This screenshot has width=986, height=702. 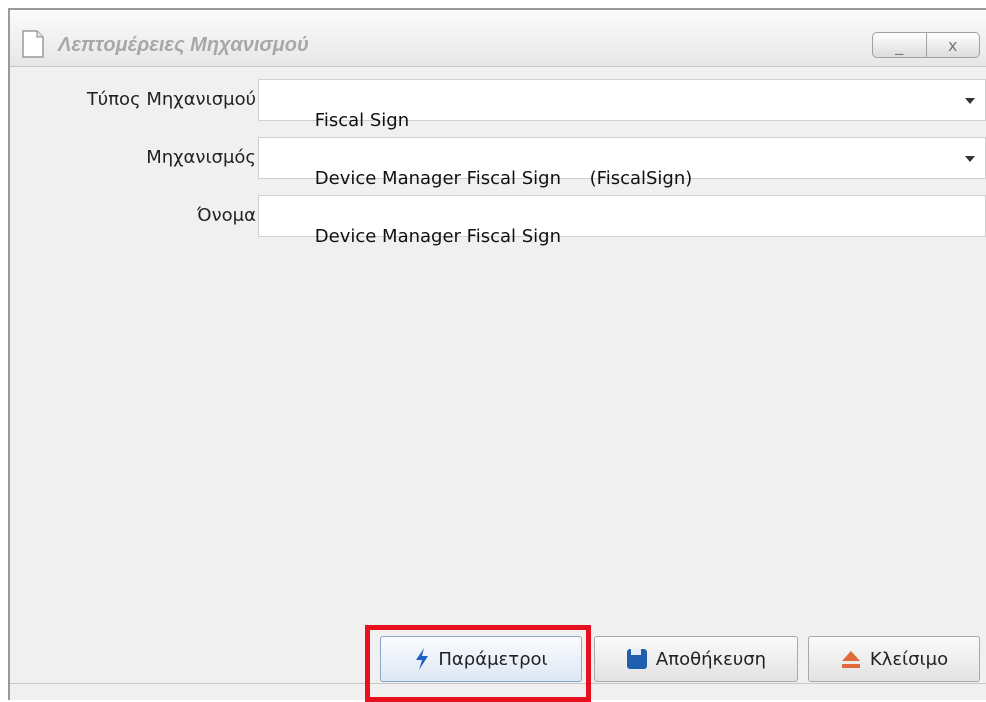 I want to click on name-value: Device Manager Fiscal Sign, so click(x=438, y=236).